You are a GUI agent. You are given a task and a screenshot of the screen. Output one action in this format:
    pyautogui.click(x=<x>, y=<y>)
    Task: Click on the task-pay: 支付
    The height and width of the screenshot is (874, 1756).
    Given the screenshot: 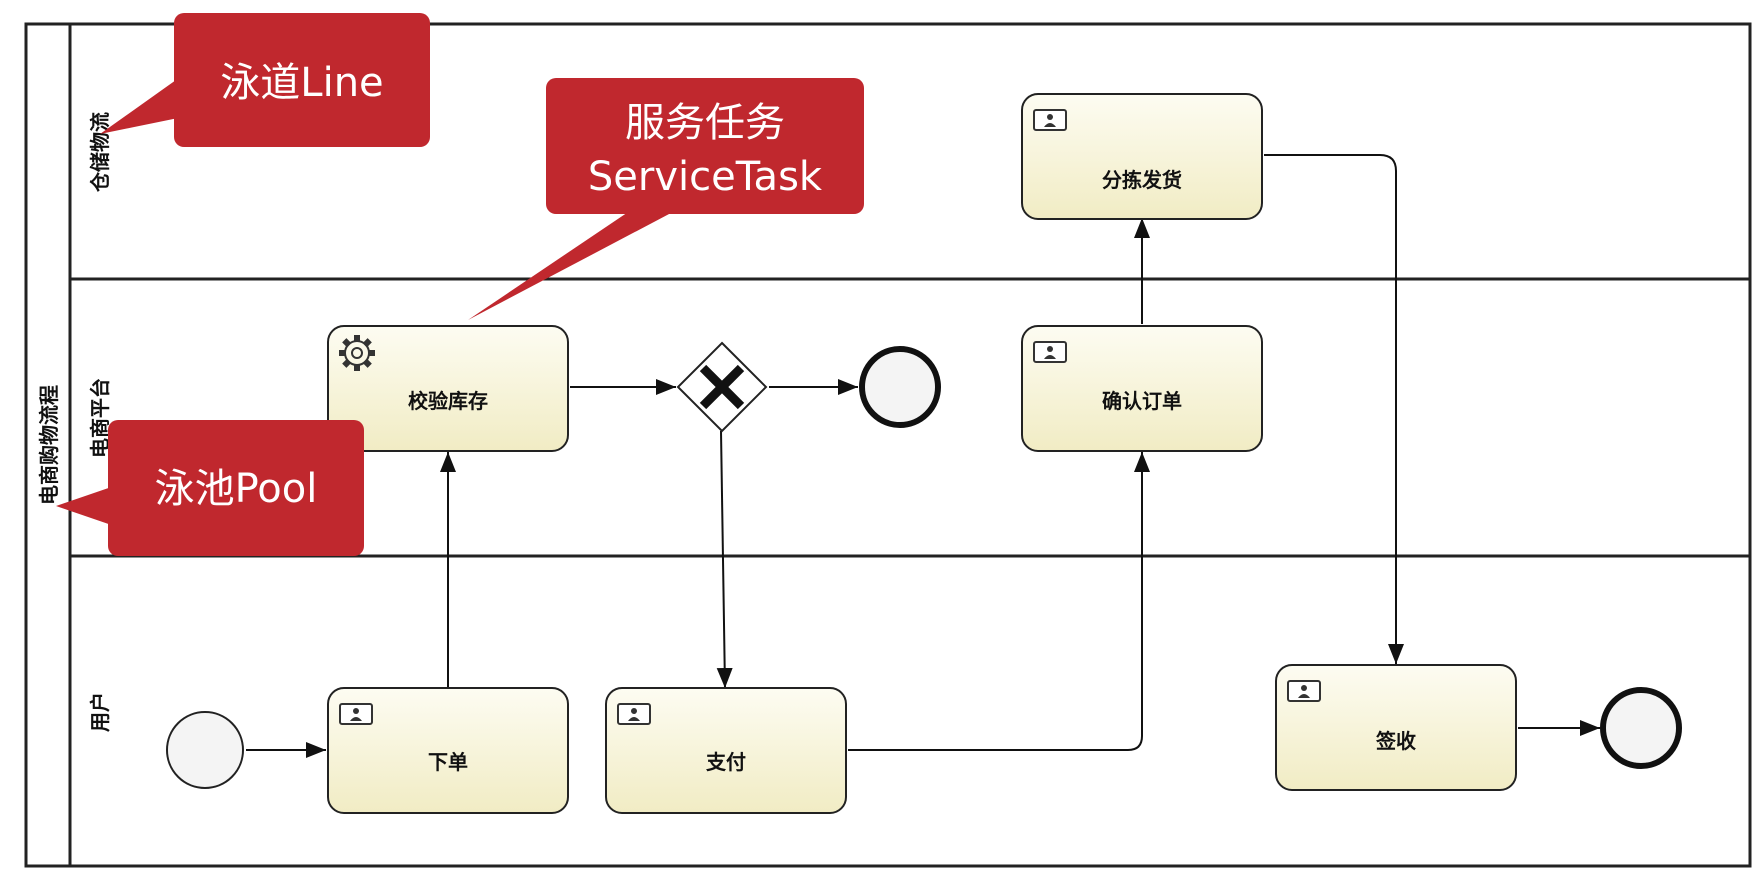 What is the action you would take?
    pyautogui.click(x=726, y=750)
    